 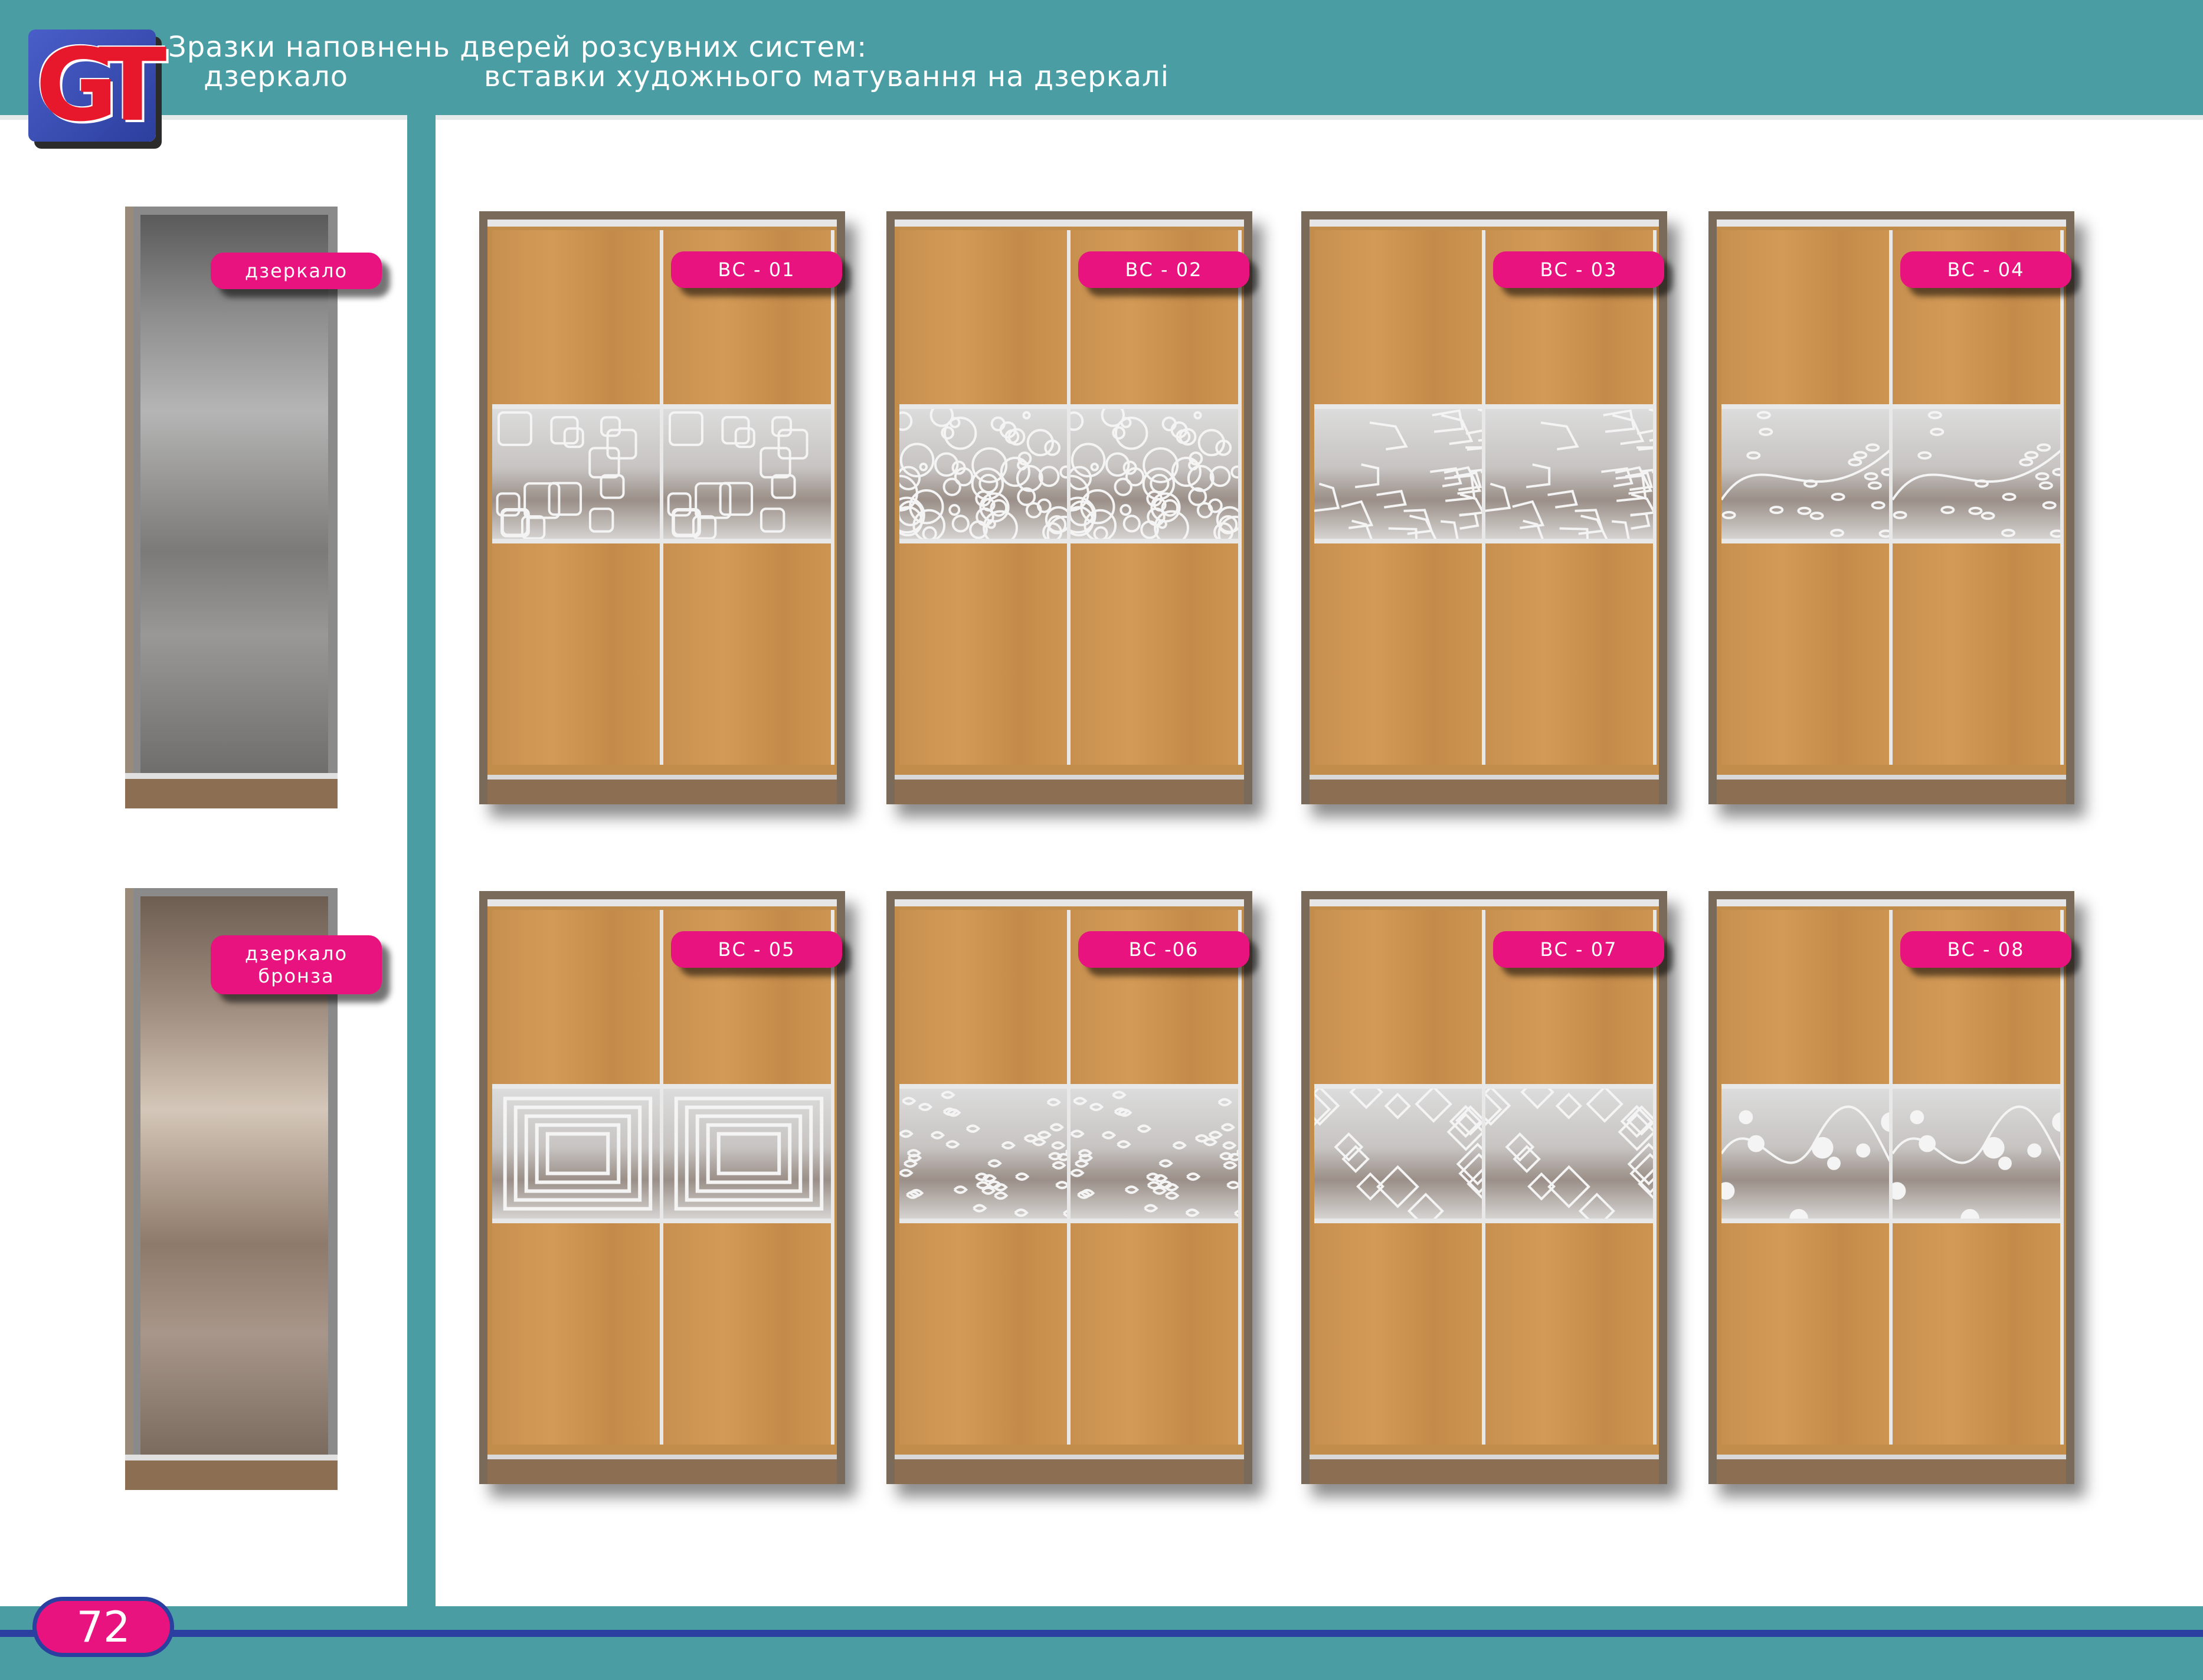 I want to click on model-code-label: ВС - 04, so click(x=1985, y=269).